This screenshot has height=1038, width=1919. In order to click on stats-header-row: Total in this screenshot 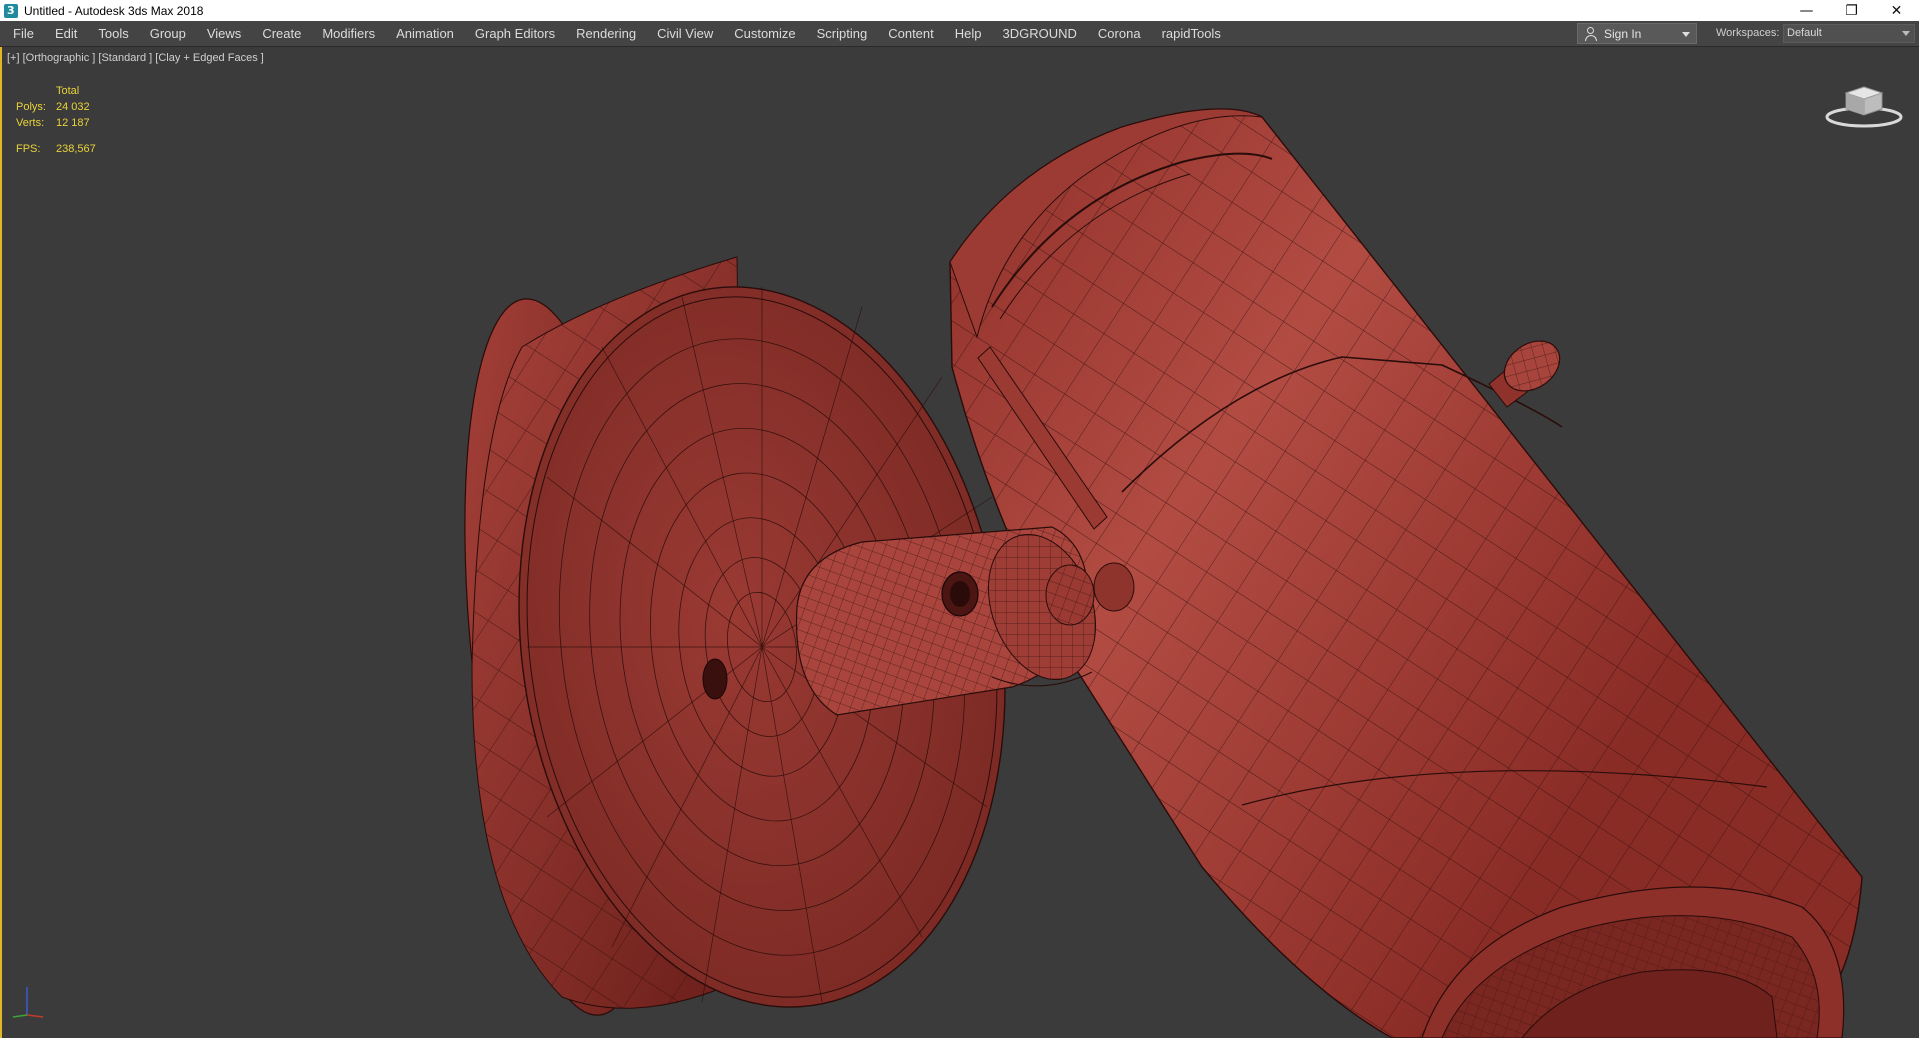, I will do `click(66, 91)`.